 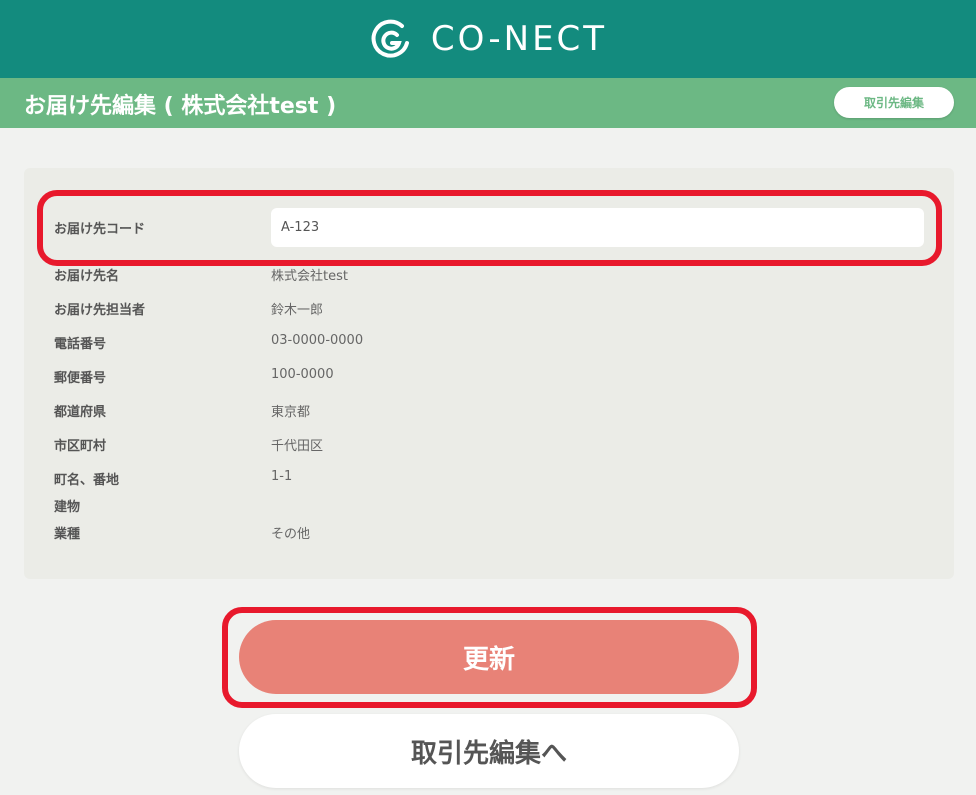 I want to click on industry-value: その他, so click(x=291, y=534).